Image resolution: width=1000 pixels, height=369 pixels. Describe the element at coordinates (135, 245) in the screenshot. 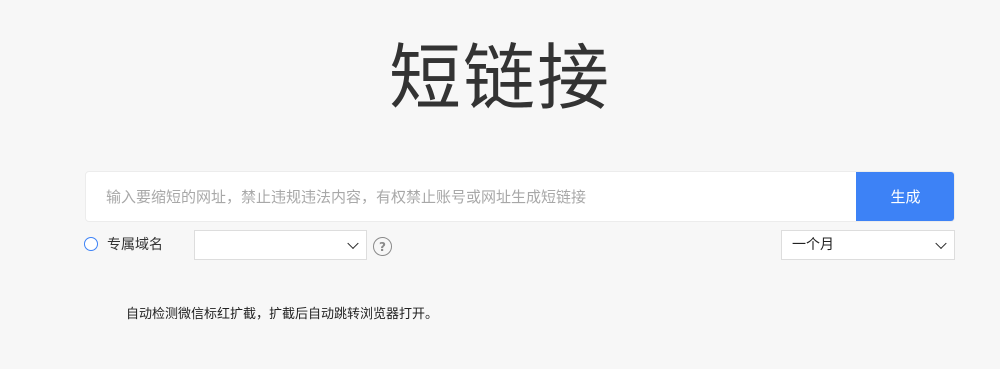

I see `custom-domain-label: 专属域名` at that location.